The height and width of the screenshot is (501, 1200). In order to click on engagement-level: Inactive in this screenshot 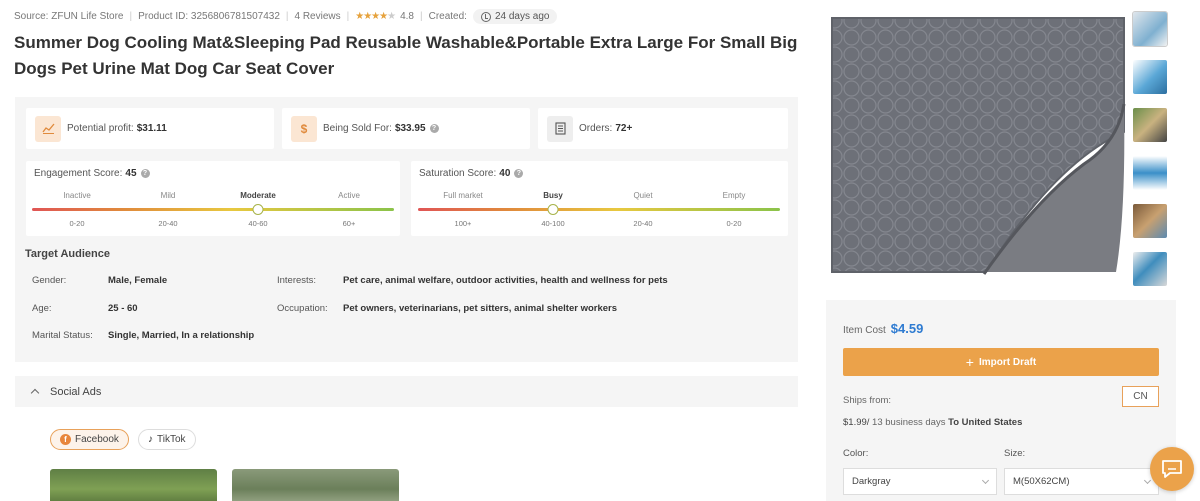, I will do `click(77, 195)`.